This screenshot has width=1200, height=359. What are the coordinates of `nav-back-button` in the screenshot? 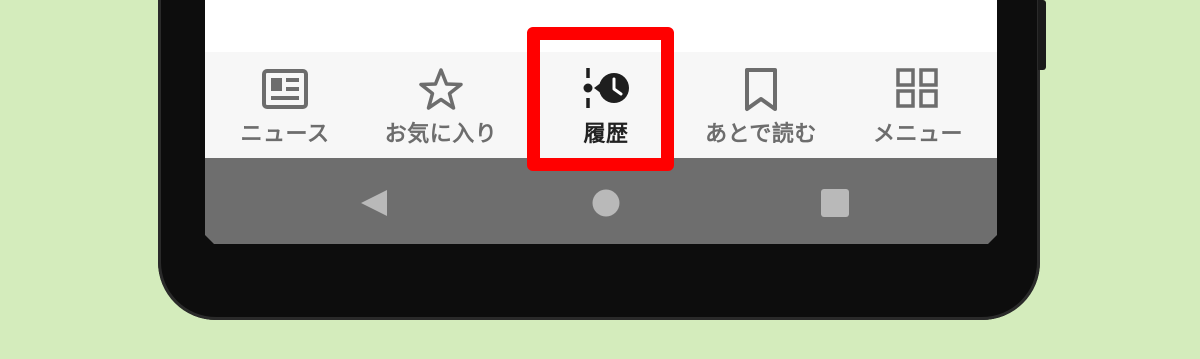 It's located at (374, 203).